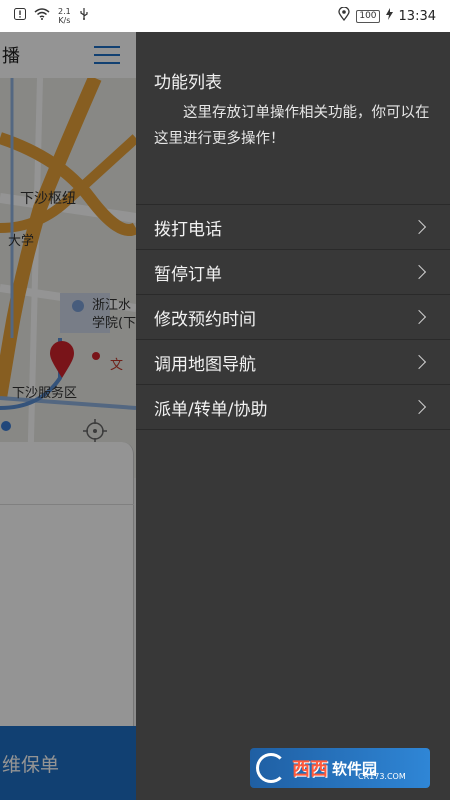  What do you see at coordinates (292, 126) in the screenshot?
I see `drawer-description: 这里存放订单操作相关功能，你可以在这里进行更多操作！` at bounding box center [292, 126].